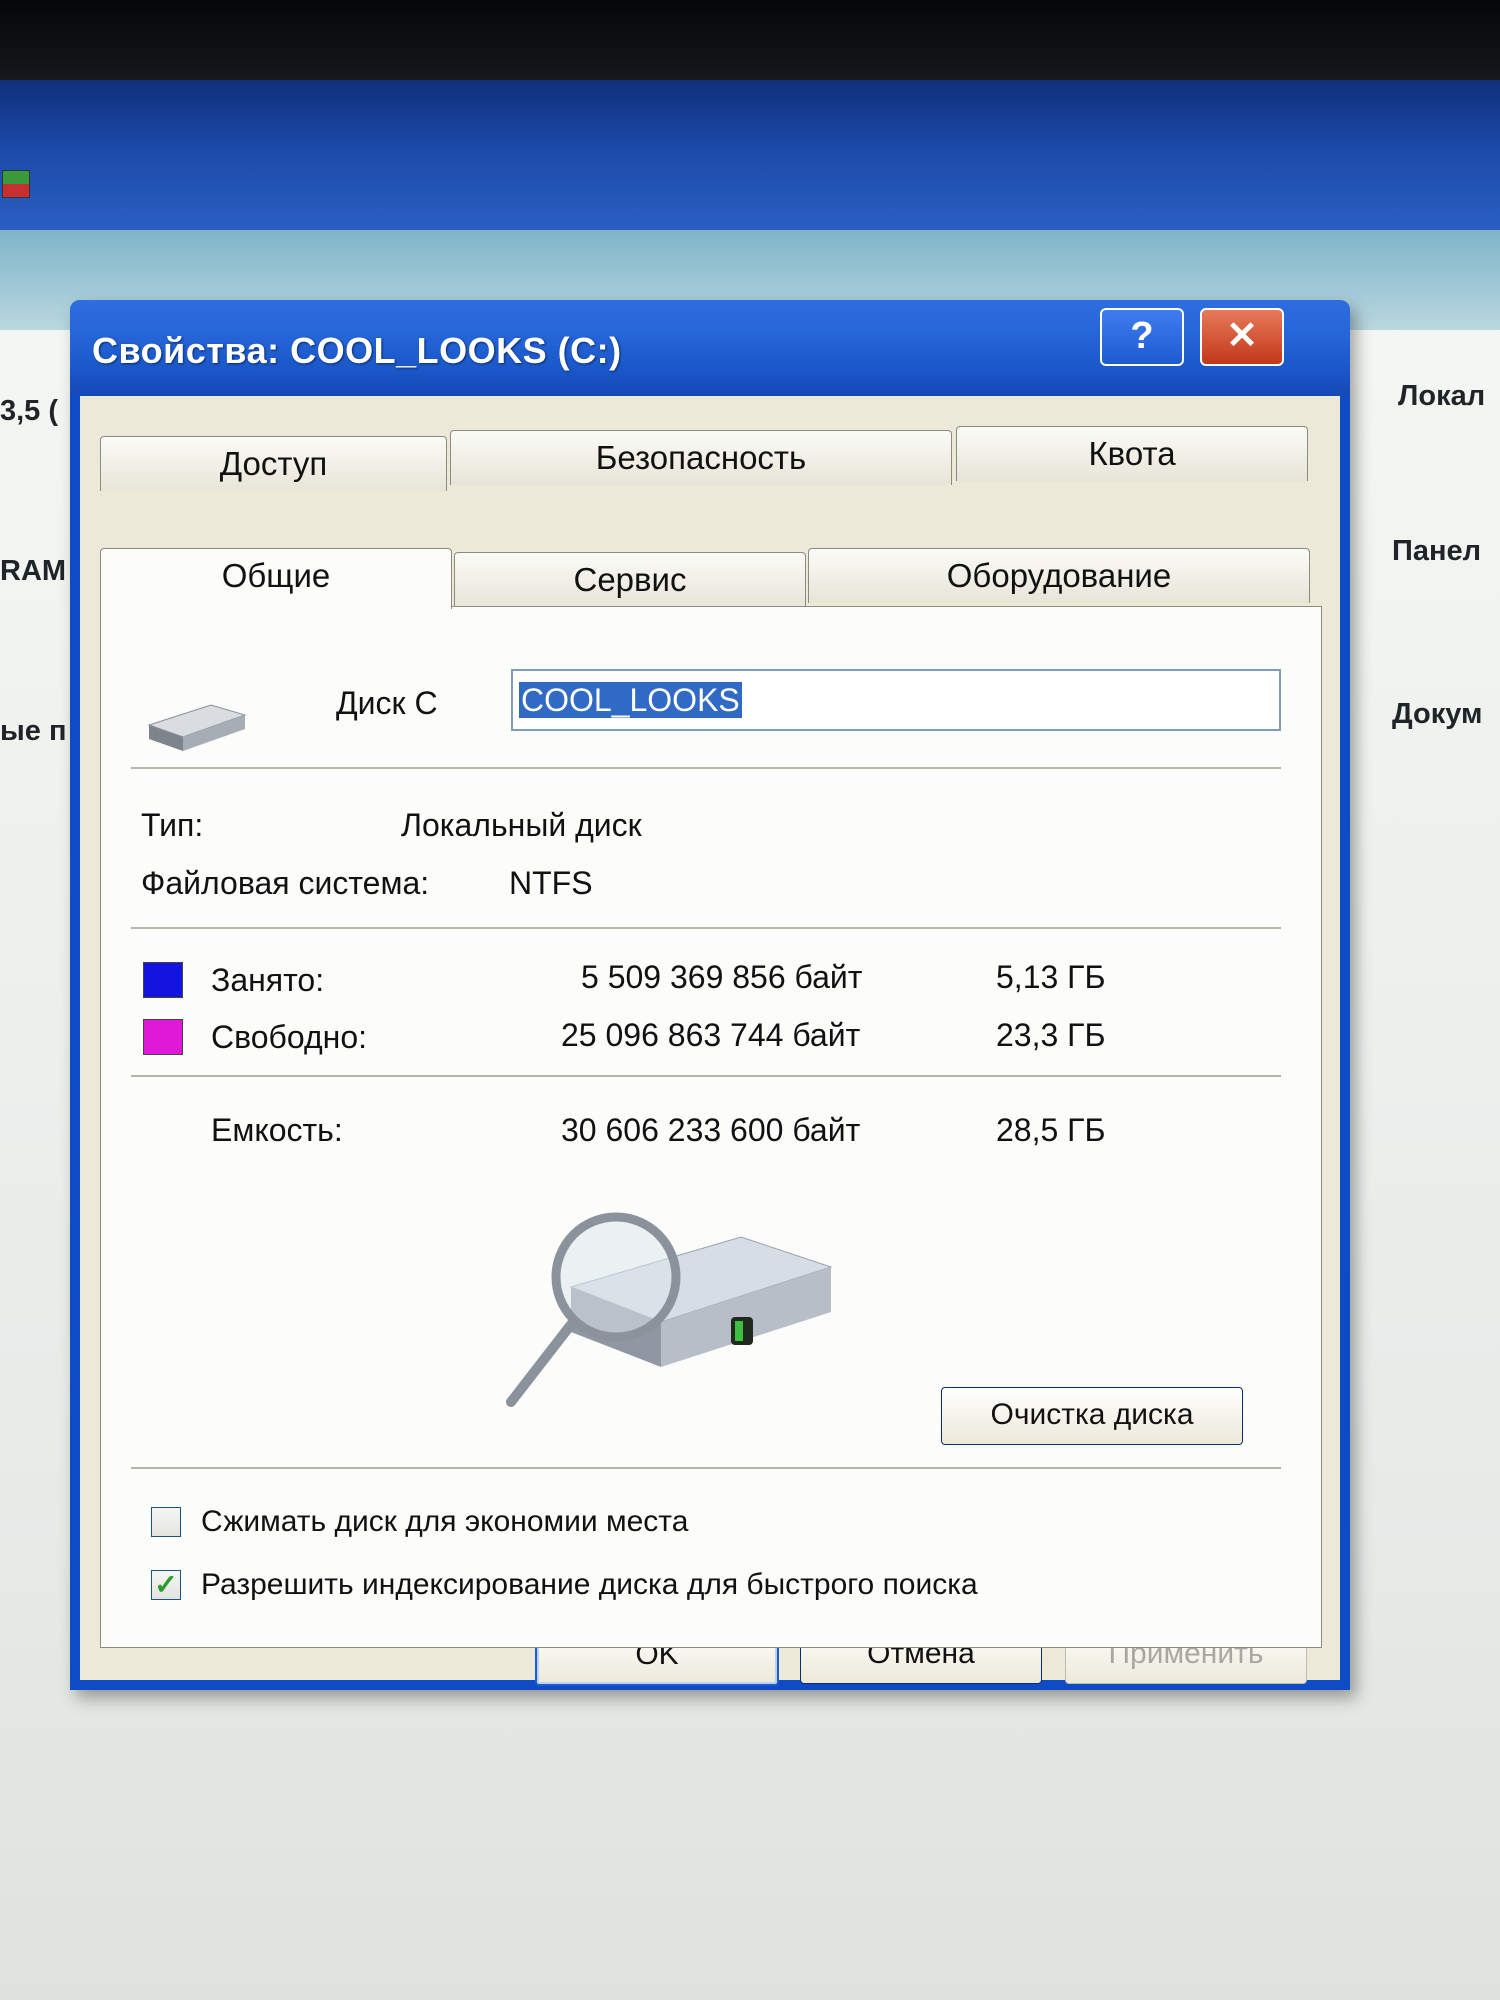 This screenshot has height=2000, width=1500. I want to click on background-right-label: Панел, so click(1436, 551).